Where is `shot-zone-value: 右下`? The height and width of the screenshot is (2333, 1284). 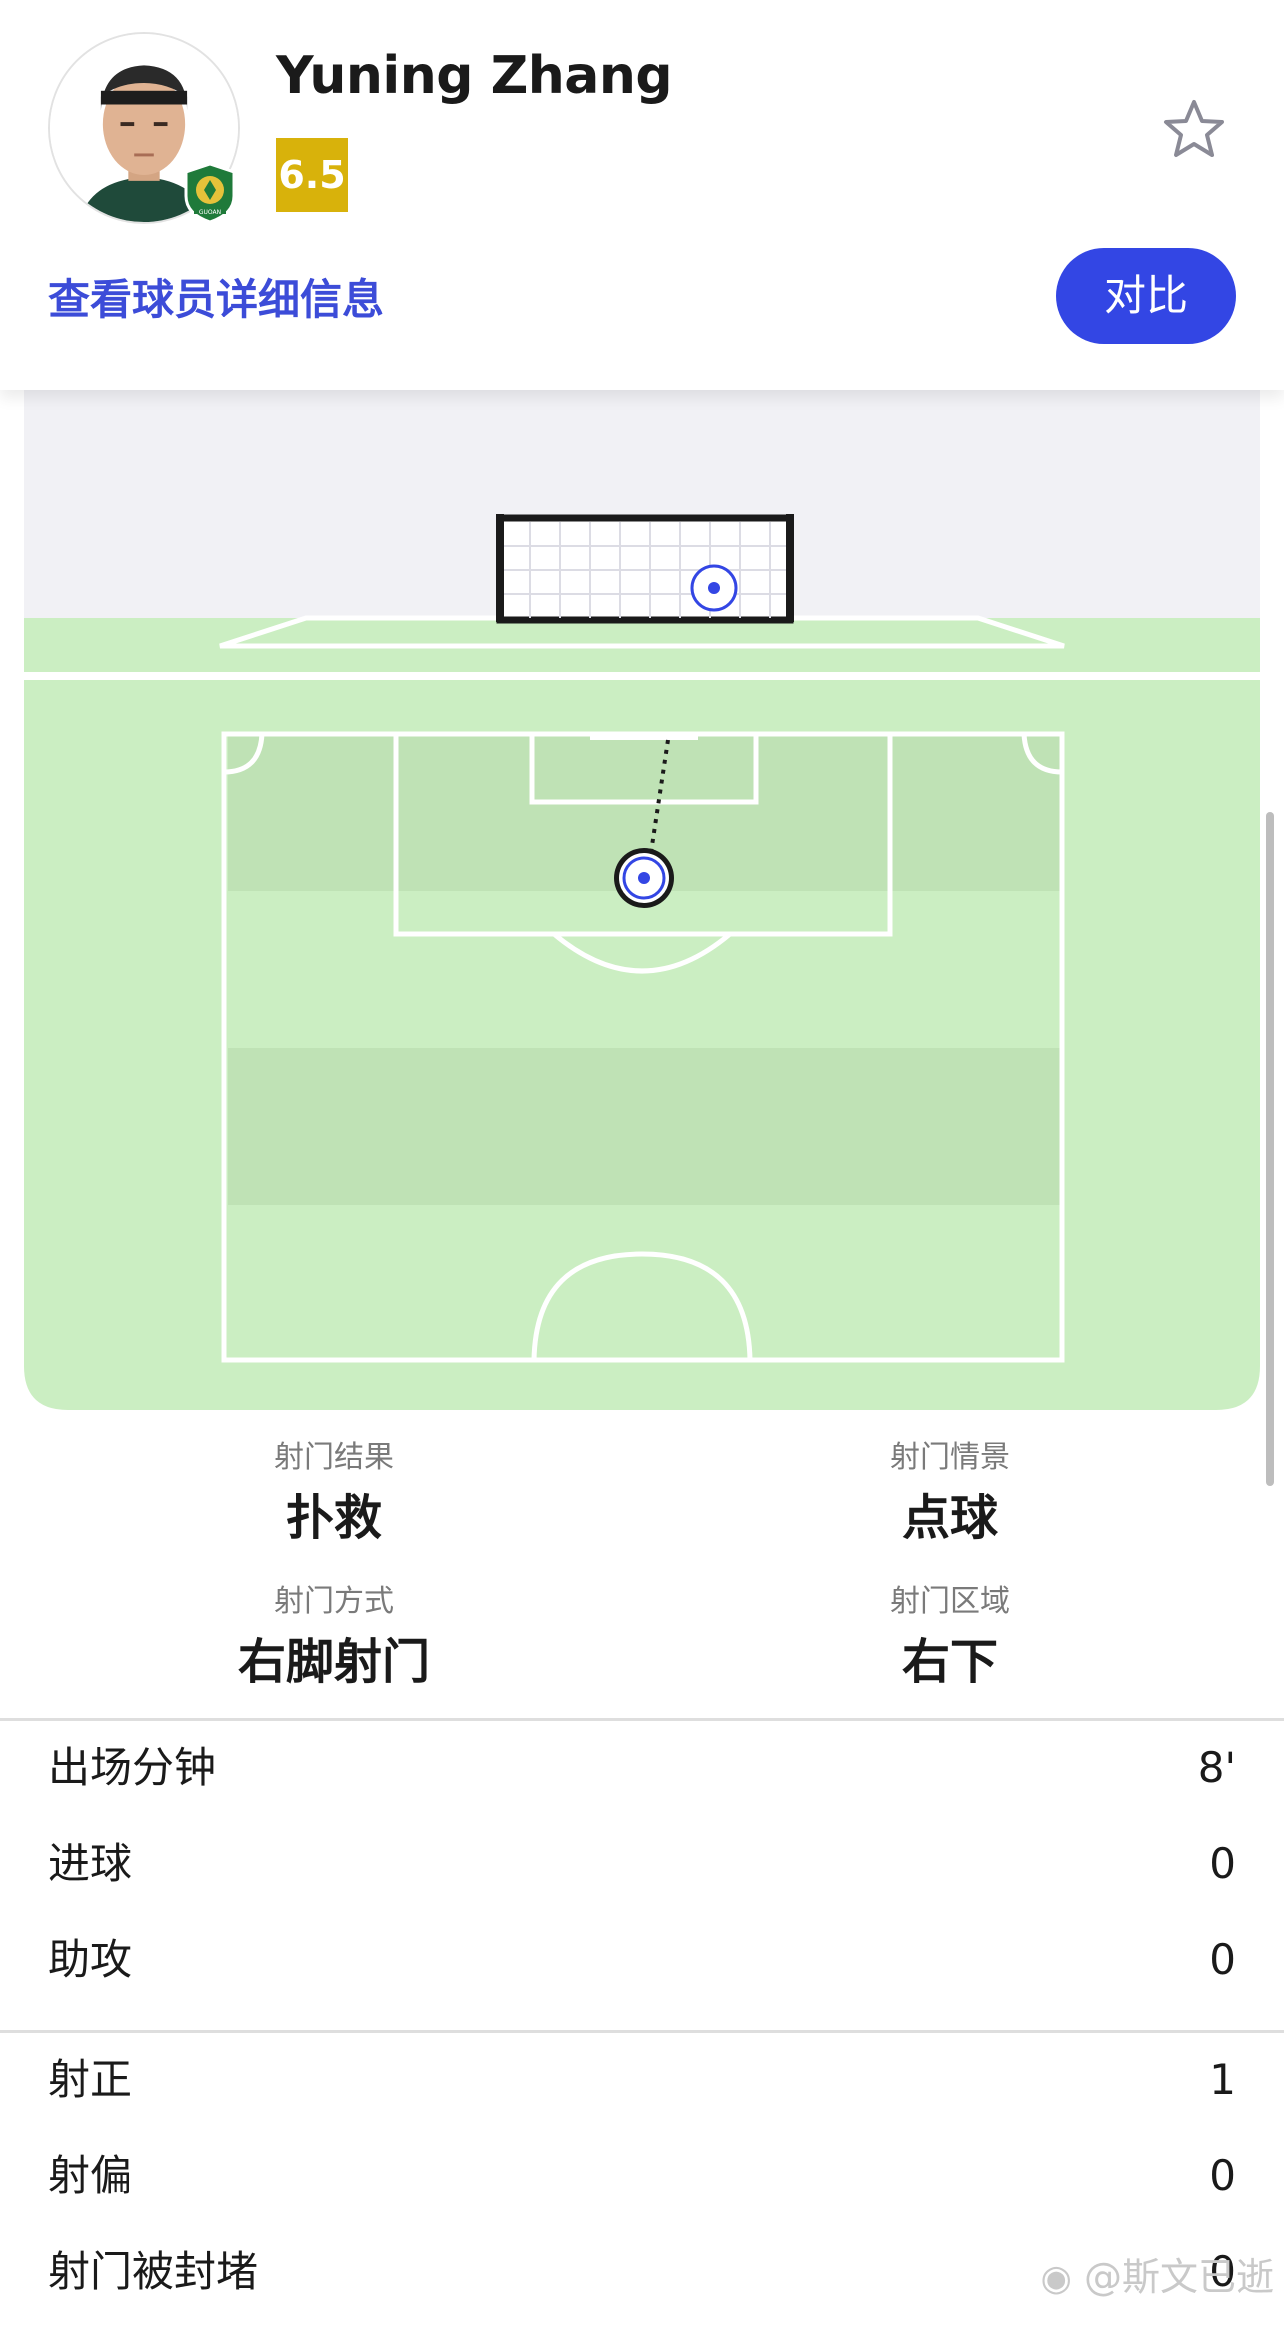 shot-zone-value: 右下 is located at coordinates (949, 1662).